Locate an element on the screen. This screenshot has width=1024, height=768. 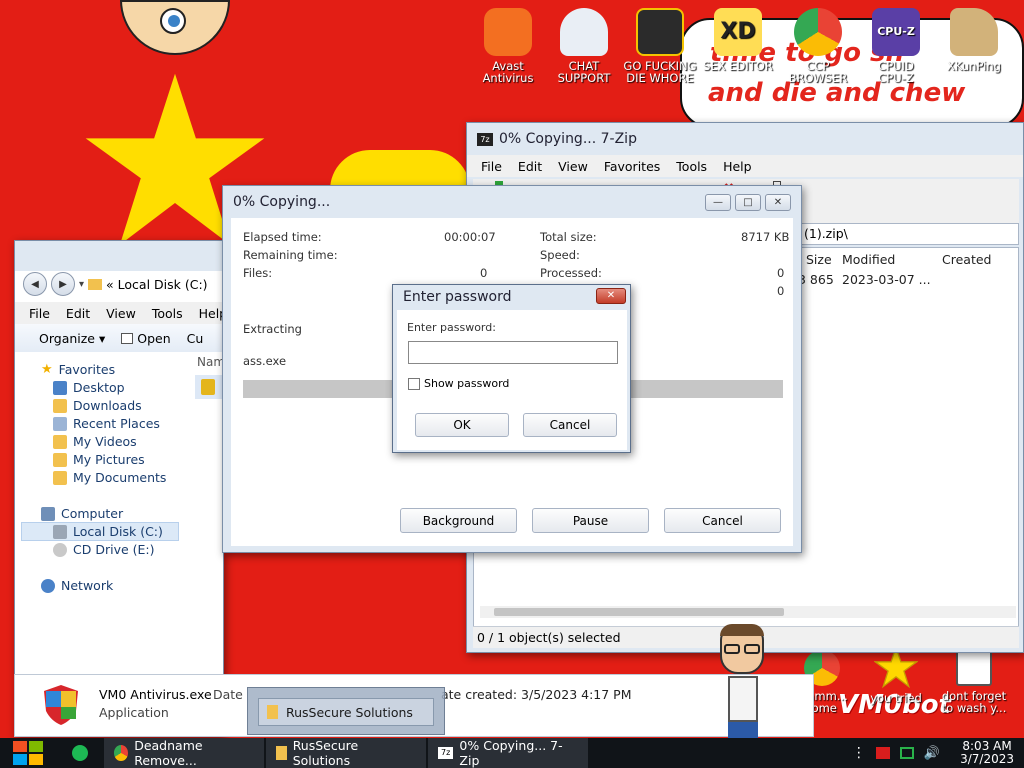
star-icon: ★ is located at coordinates (47, 369).